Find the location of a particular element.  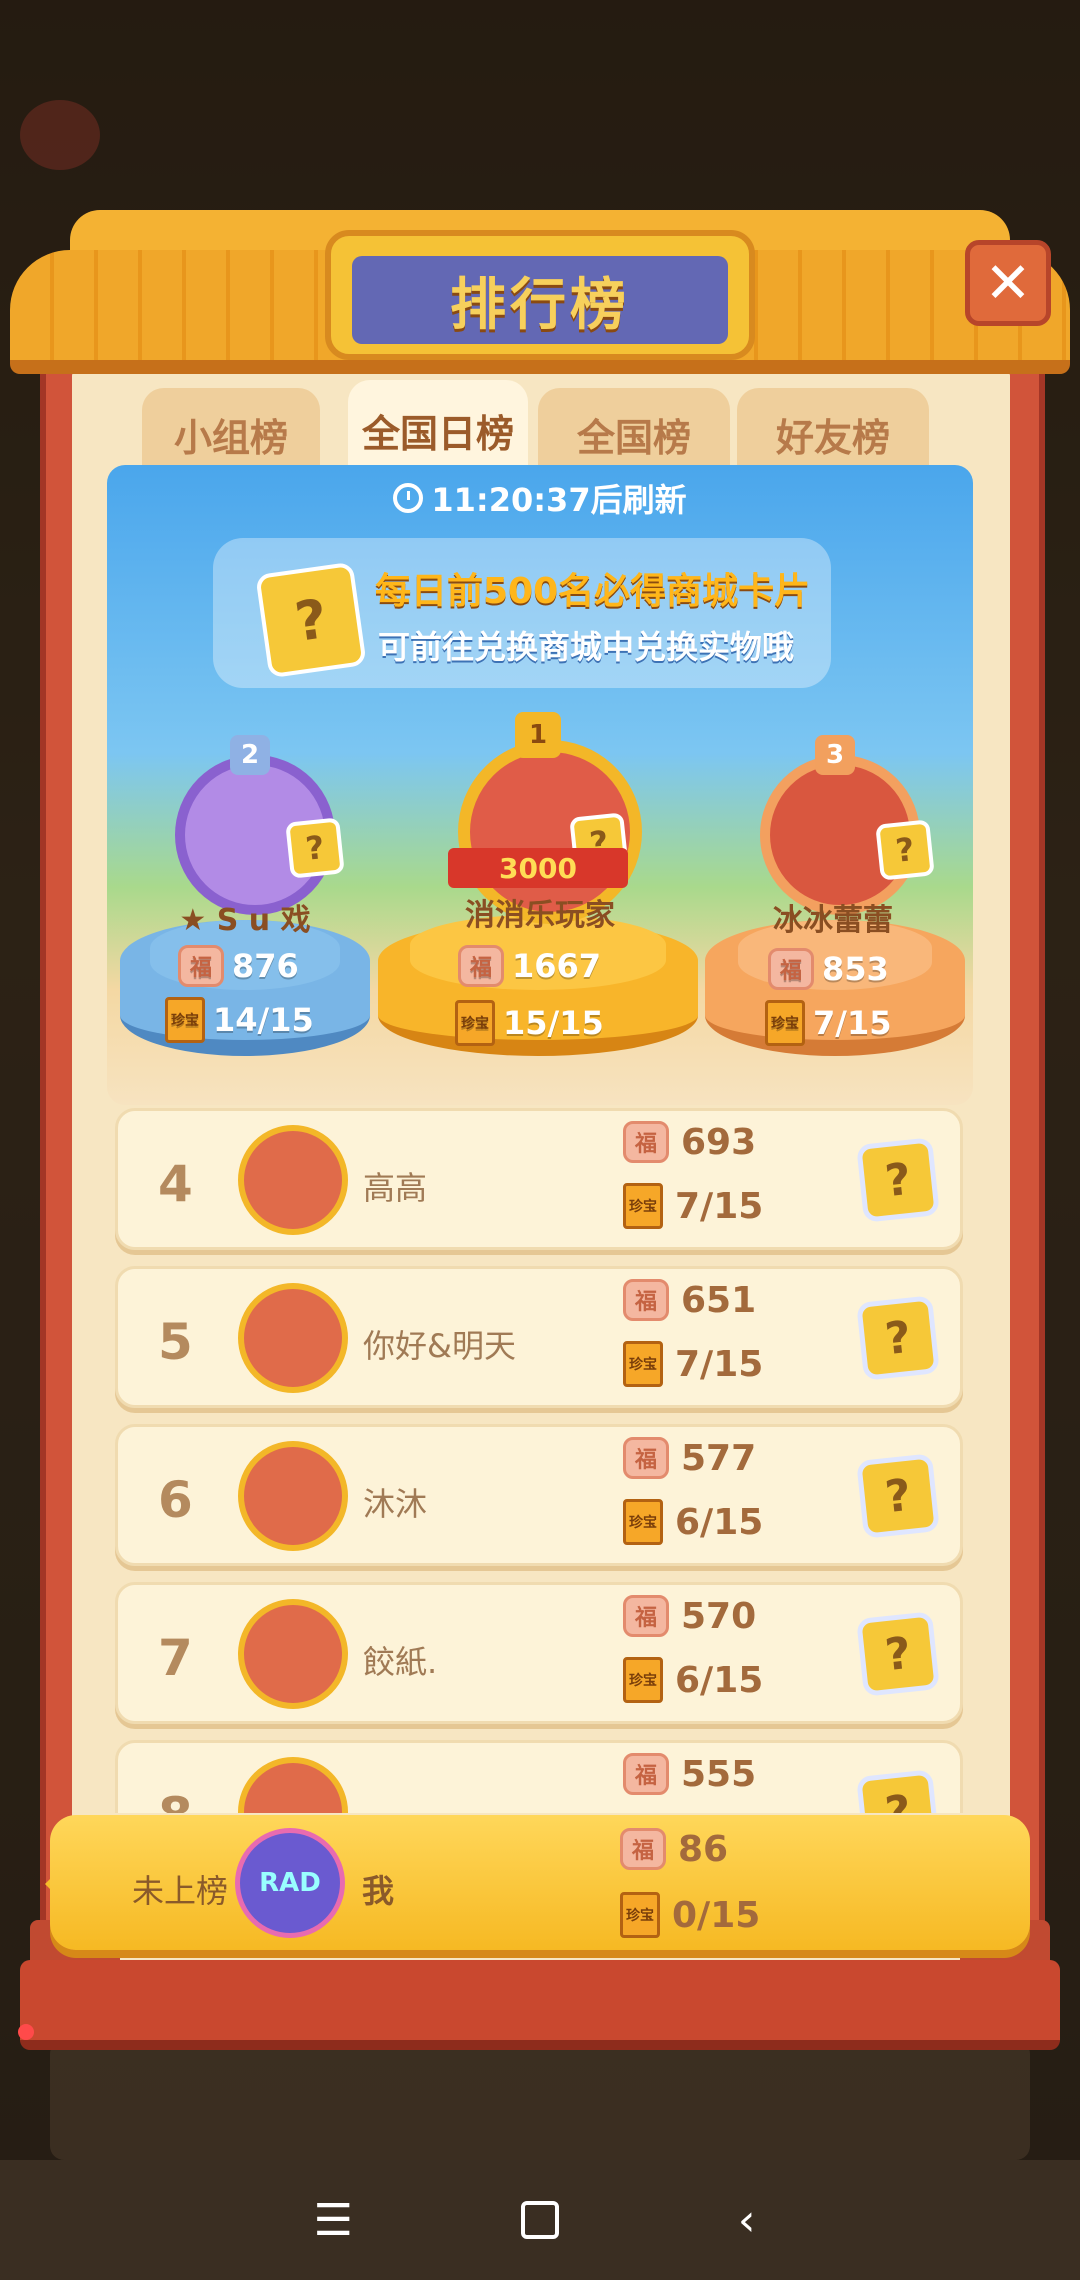

avatar-text: RAD is located at coordinates (290, 1883).